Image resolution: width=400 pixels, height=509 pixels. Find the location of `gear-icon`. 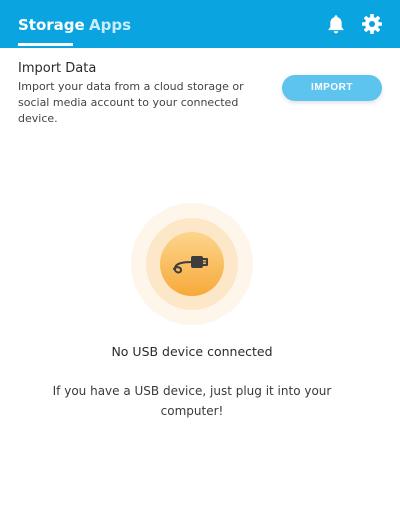

gear-icon is located at coordinates (372, 24).